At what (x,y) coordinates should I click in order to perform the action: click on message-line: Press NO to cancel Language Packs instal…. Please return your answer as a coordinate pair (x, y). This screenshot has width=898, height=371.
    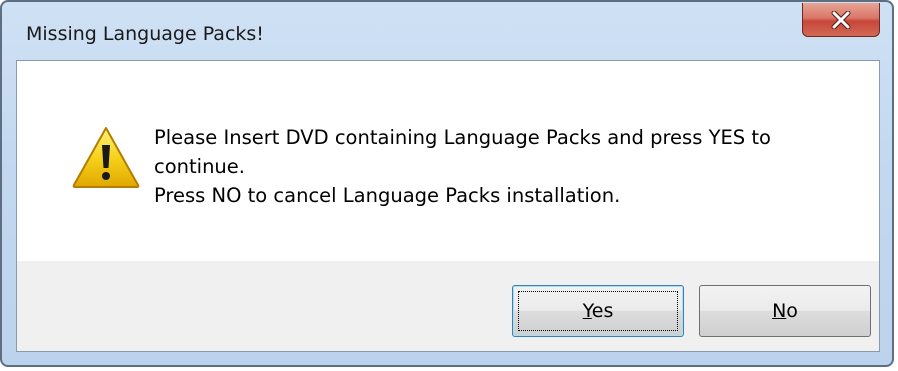
    Looking at the image, I should click on (387, 195).